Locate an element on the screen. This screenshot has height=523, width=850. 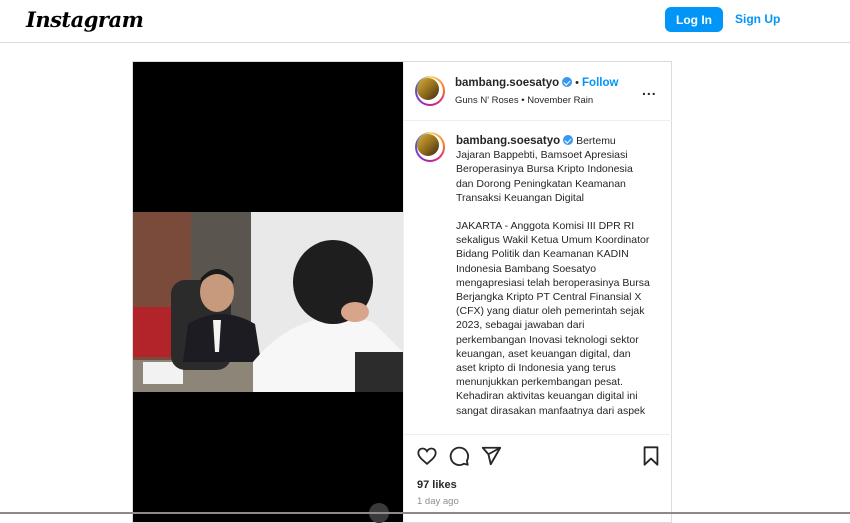
instagram-logo: Instagram is located at coordinates (85, 19).